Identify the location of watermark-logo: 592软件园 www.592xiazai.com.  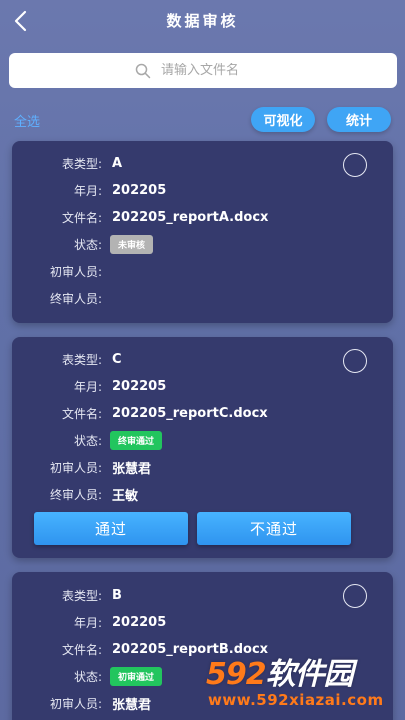
(301, 682).